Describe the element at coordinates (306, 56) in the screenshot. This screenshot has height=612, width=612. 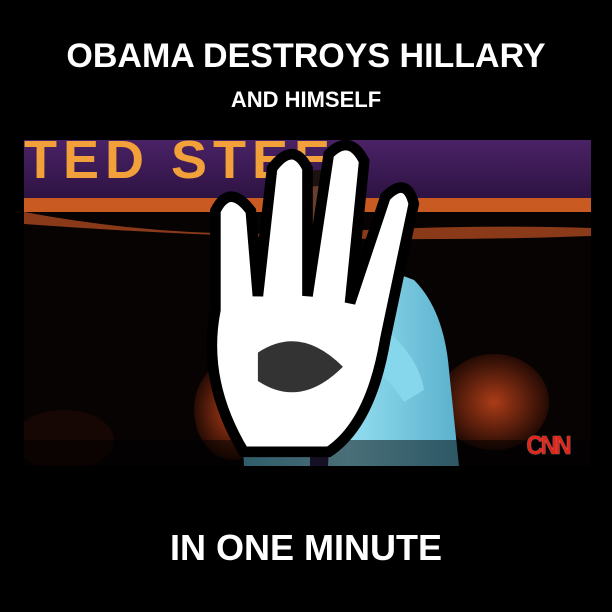
I see `headline: OBAMA DESTROYS HILLARY` at that location.